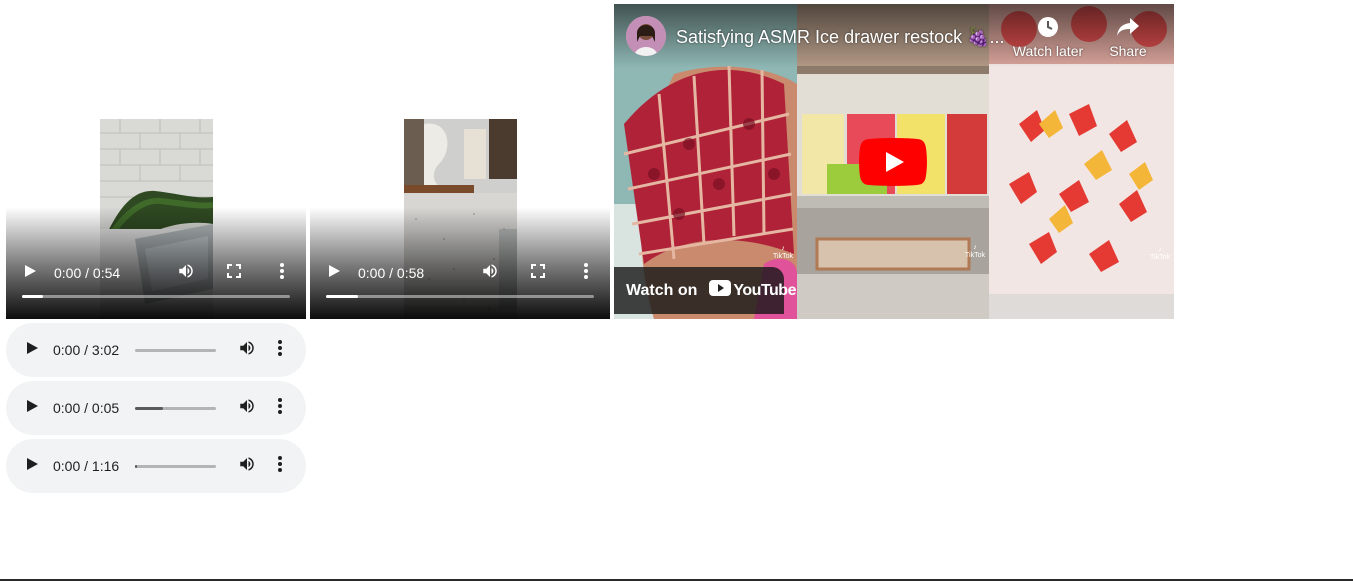 The height and width of the screenshot is (581, 1353). I want to click on youtube-logo: YouTube, so click(752, 290).